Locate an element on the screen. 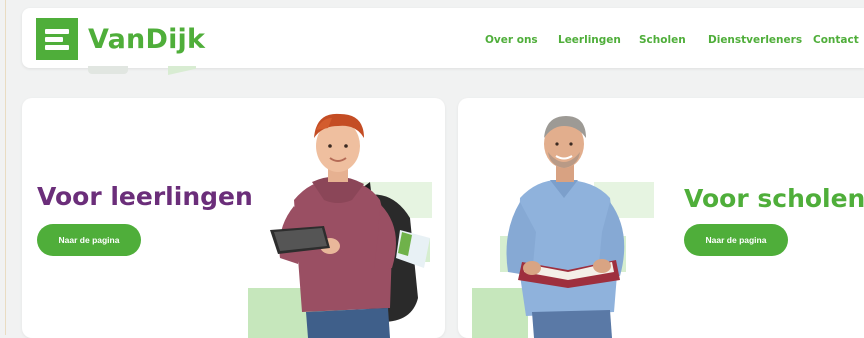  page-edge-line is located at coordinates (5, 167).